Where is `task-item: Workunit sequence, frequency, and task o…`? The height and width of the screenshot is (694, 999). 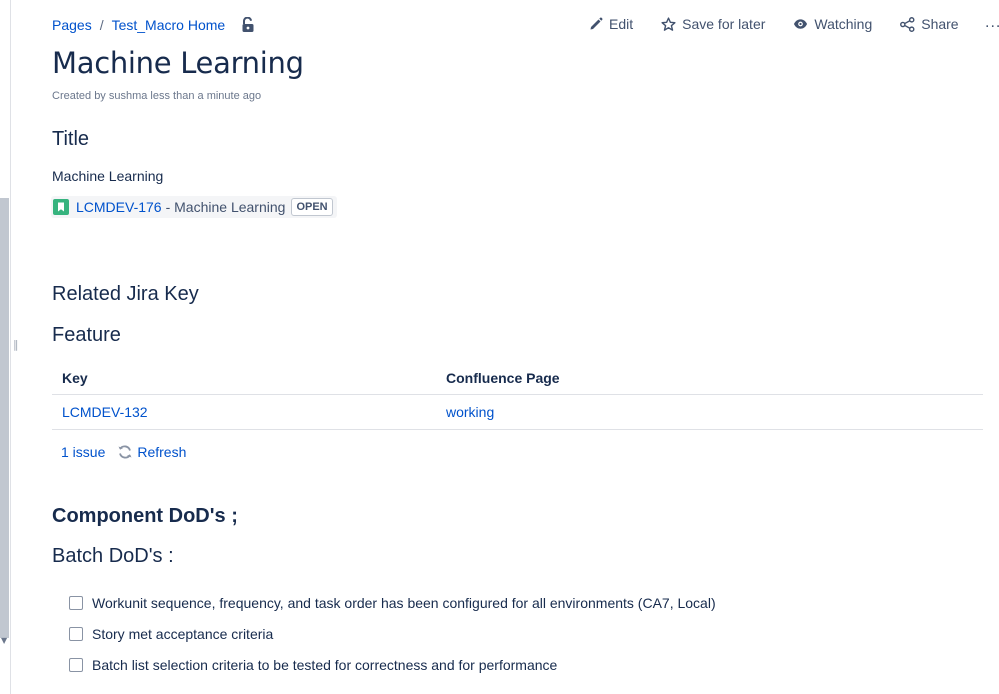
task-item: Workunit sequence, frequency, and task o… is located at coordinates (392, 603).